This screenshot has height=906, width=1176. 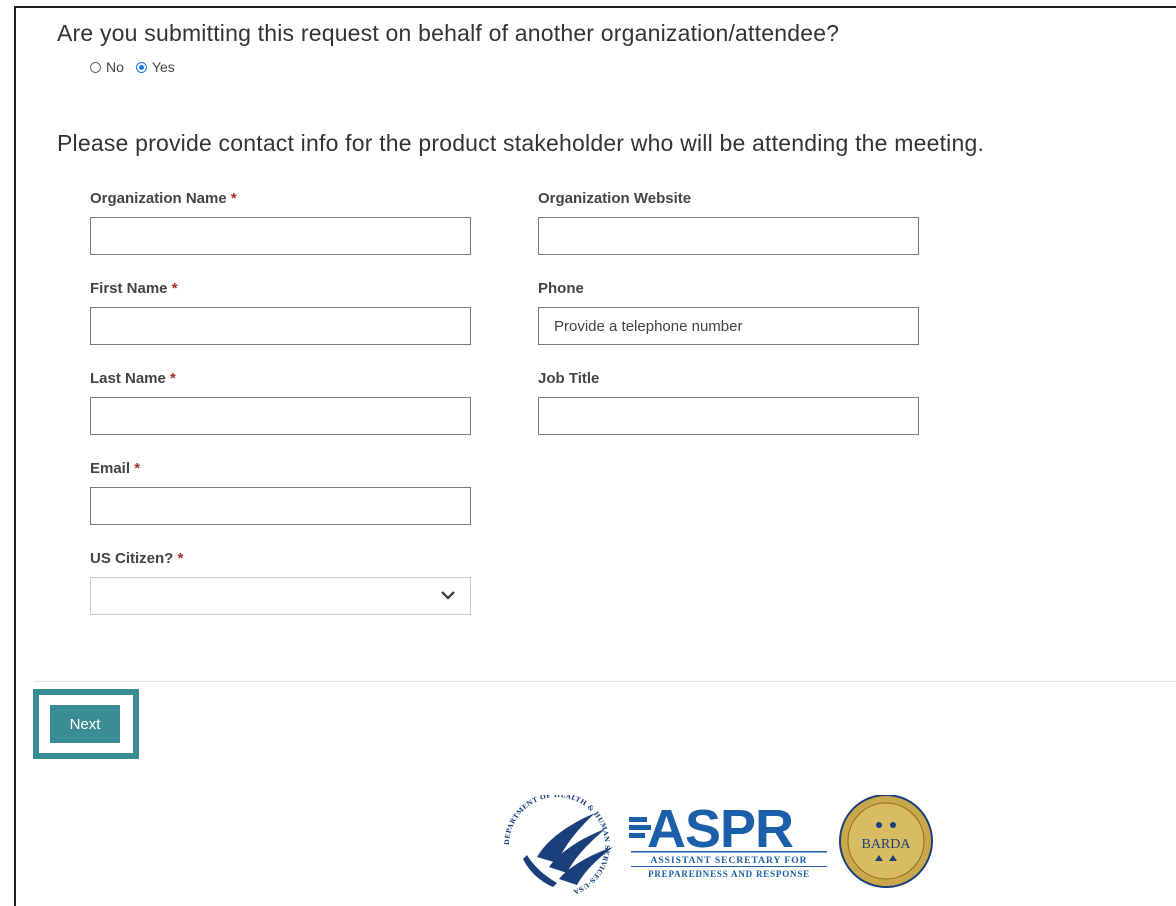 What do you see at coordinates (280, 416) in the screenshot?
I see `last-name-input` at bounding box center [280, 416].